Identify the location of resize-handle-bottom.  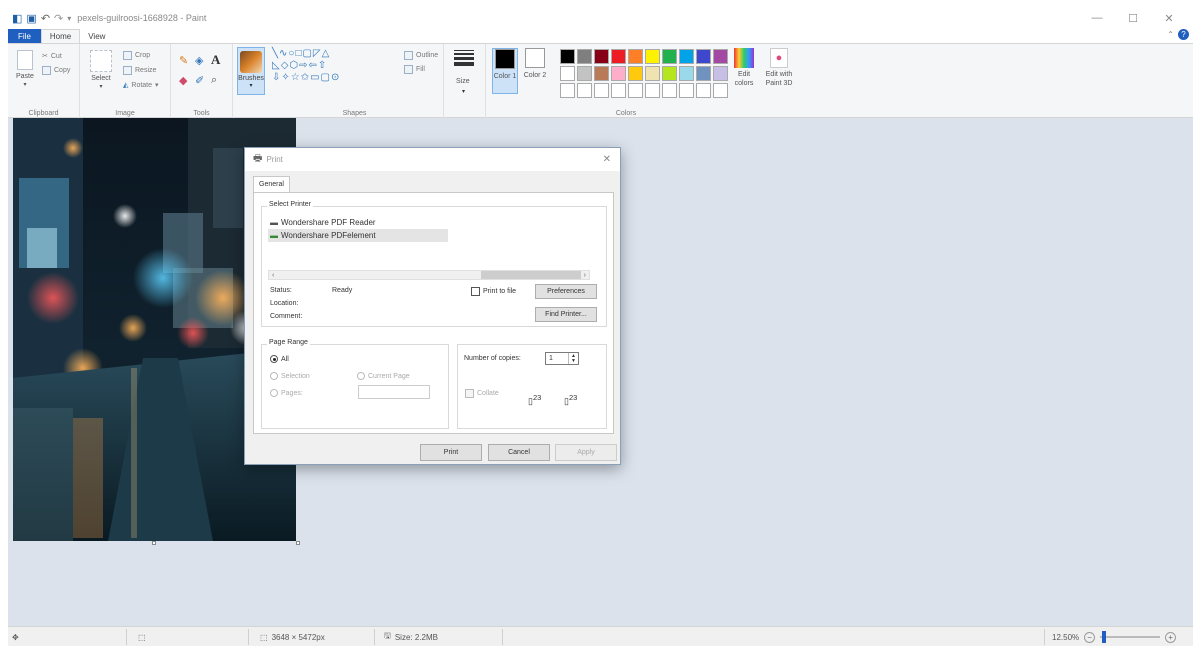
(154, 543).